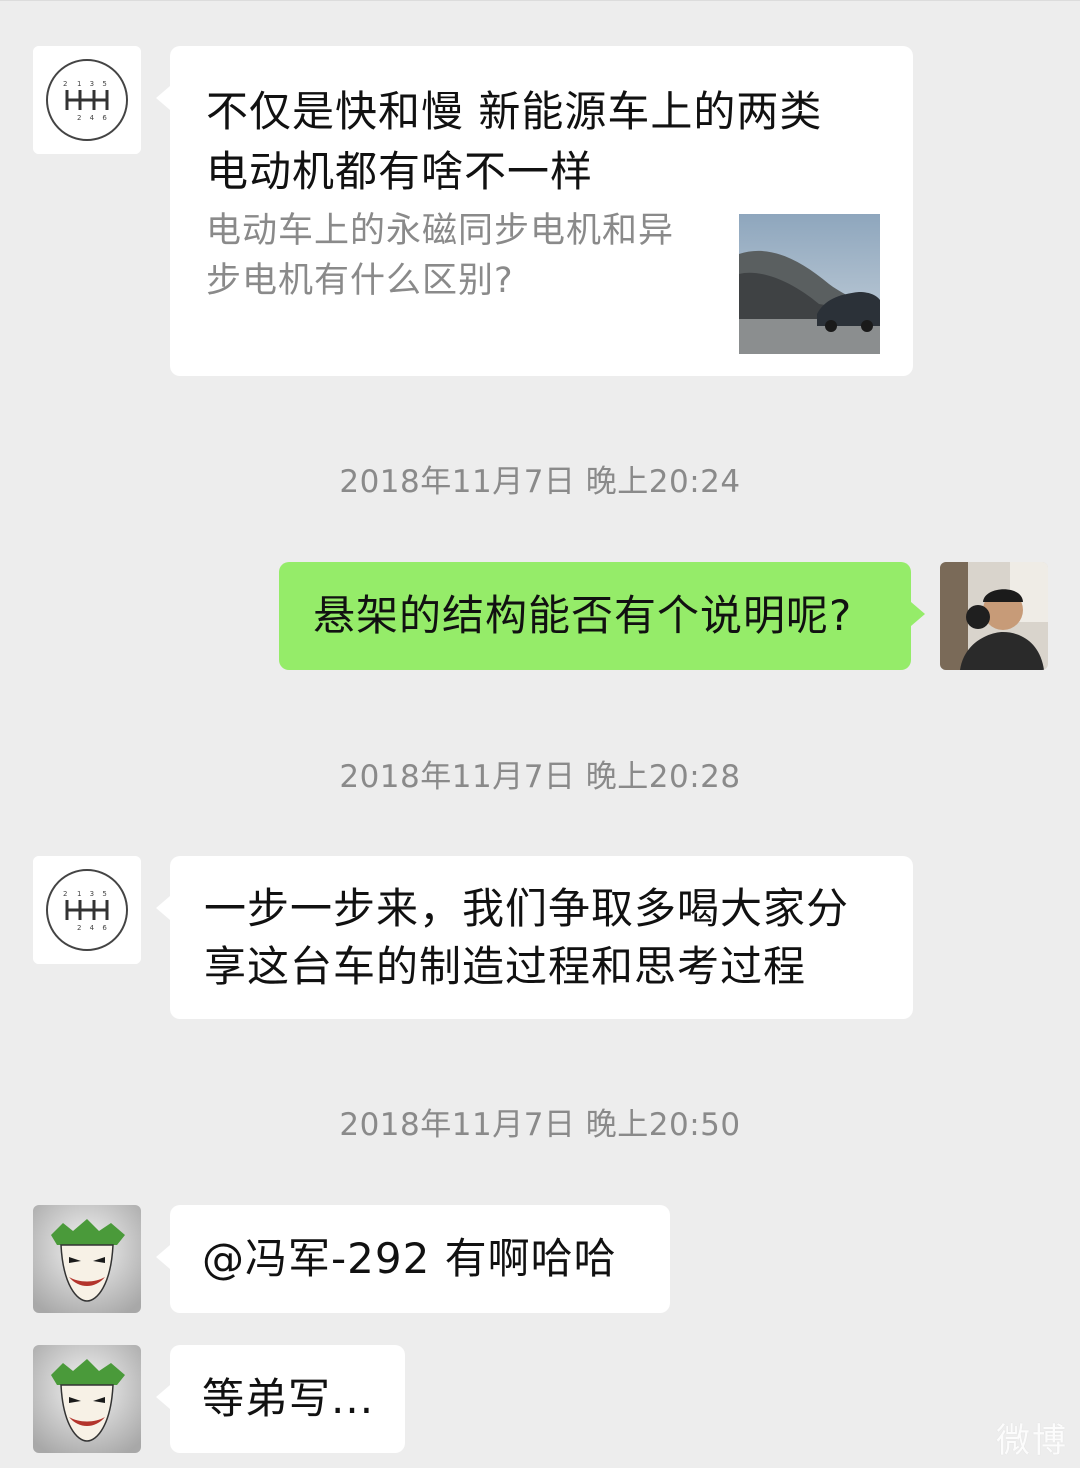 The image size is (1080, 1468). I want to click on reply-text-line2: 享这台车的制造过程和思考过程, so click(505, 966).